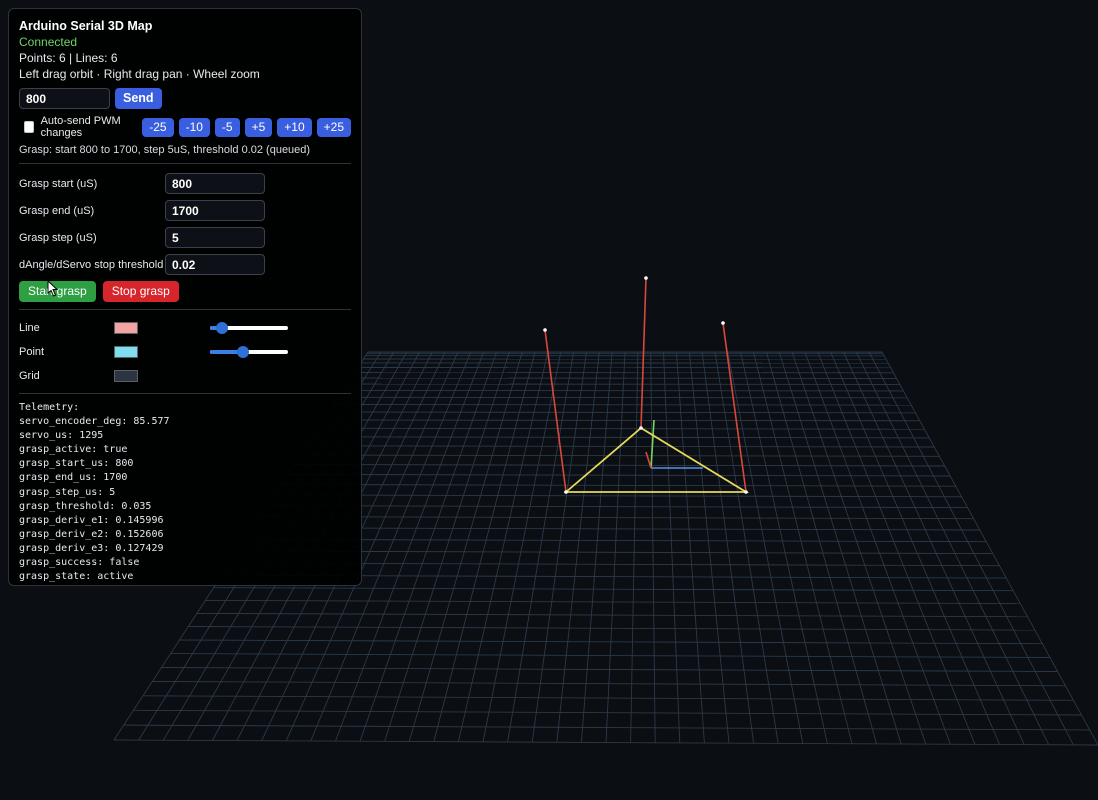  I want to click on stop-threshold-input, so click(215, 264).